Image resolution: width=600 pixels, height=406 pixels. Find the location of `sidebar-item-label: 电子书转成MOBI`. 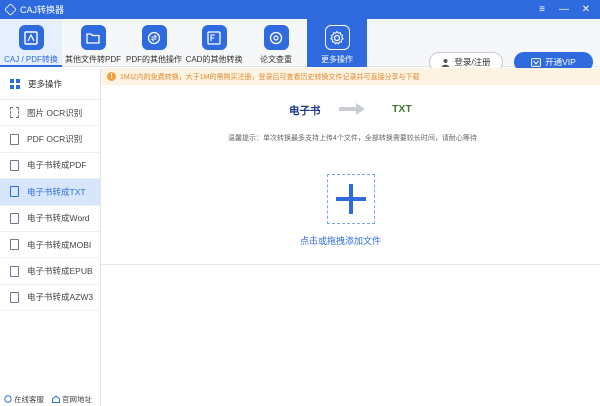

sidebar-item-label: 电子书转成MOBI is located at coordinates (59, 244).